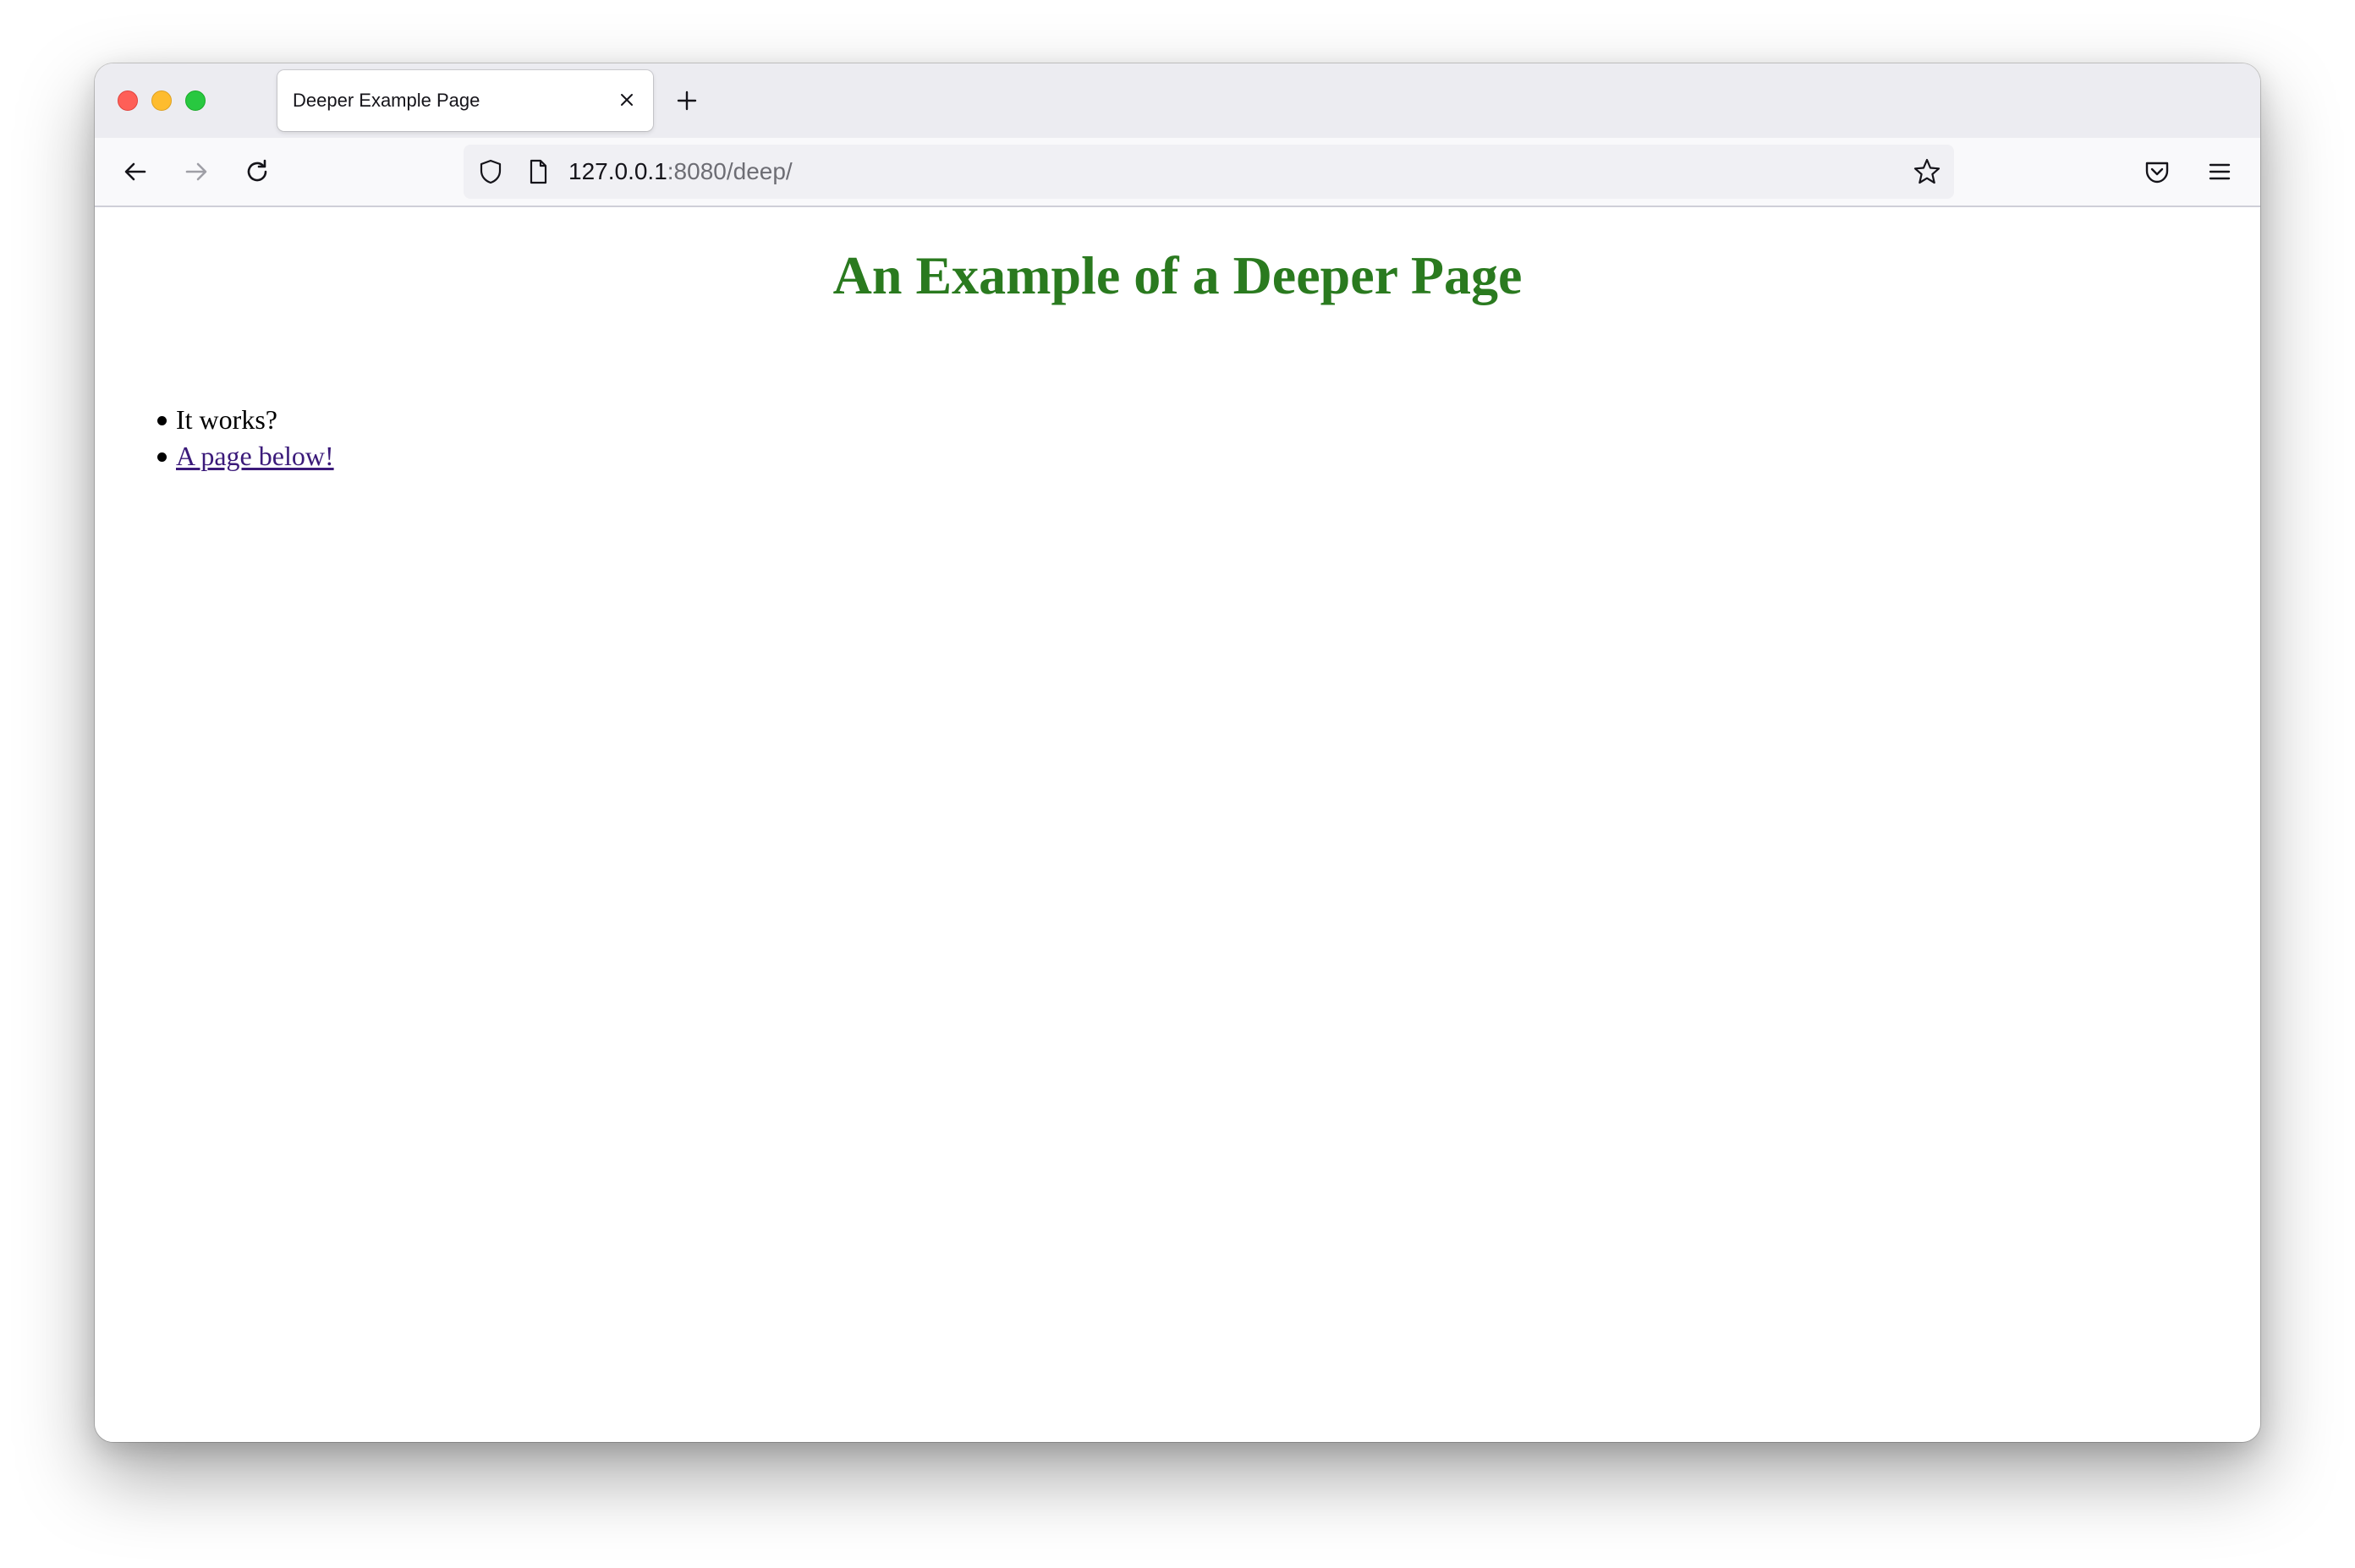  I want to click on menu-icon, so click(2219, 171).